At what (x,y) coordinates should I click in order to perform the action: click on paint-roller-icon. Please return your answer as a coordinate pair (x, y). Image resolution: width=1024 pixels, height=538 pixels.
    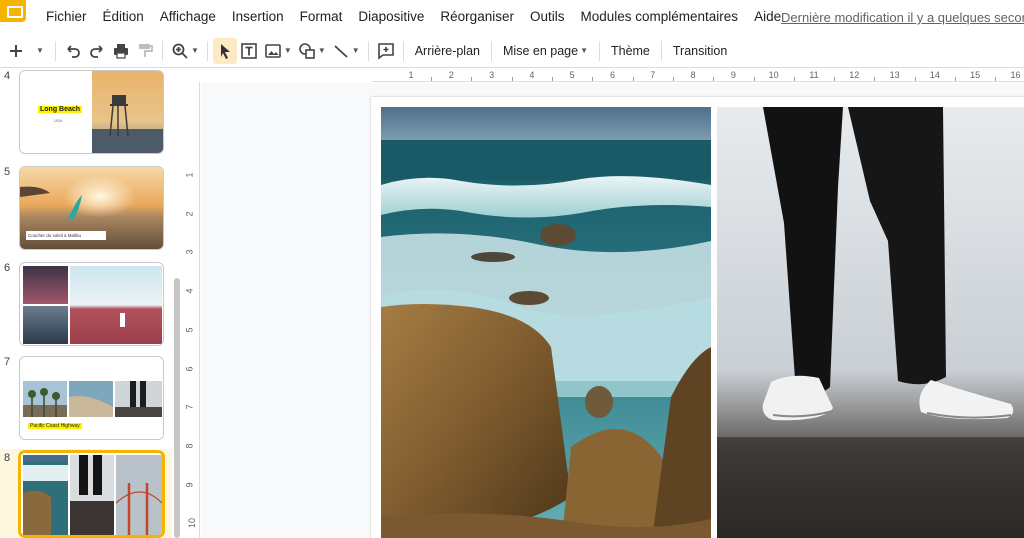
    Looking at the image, I should click on (146, 50).